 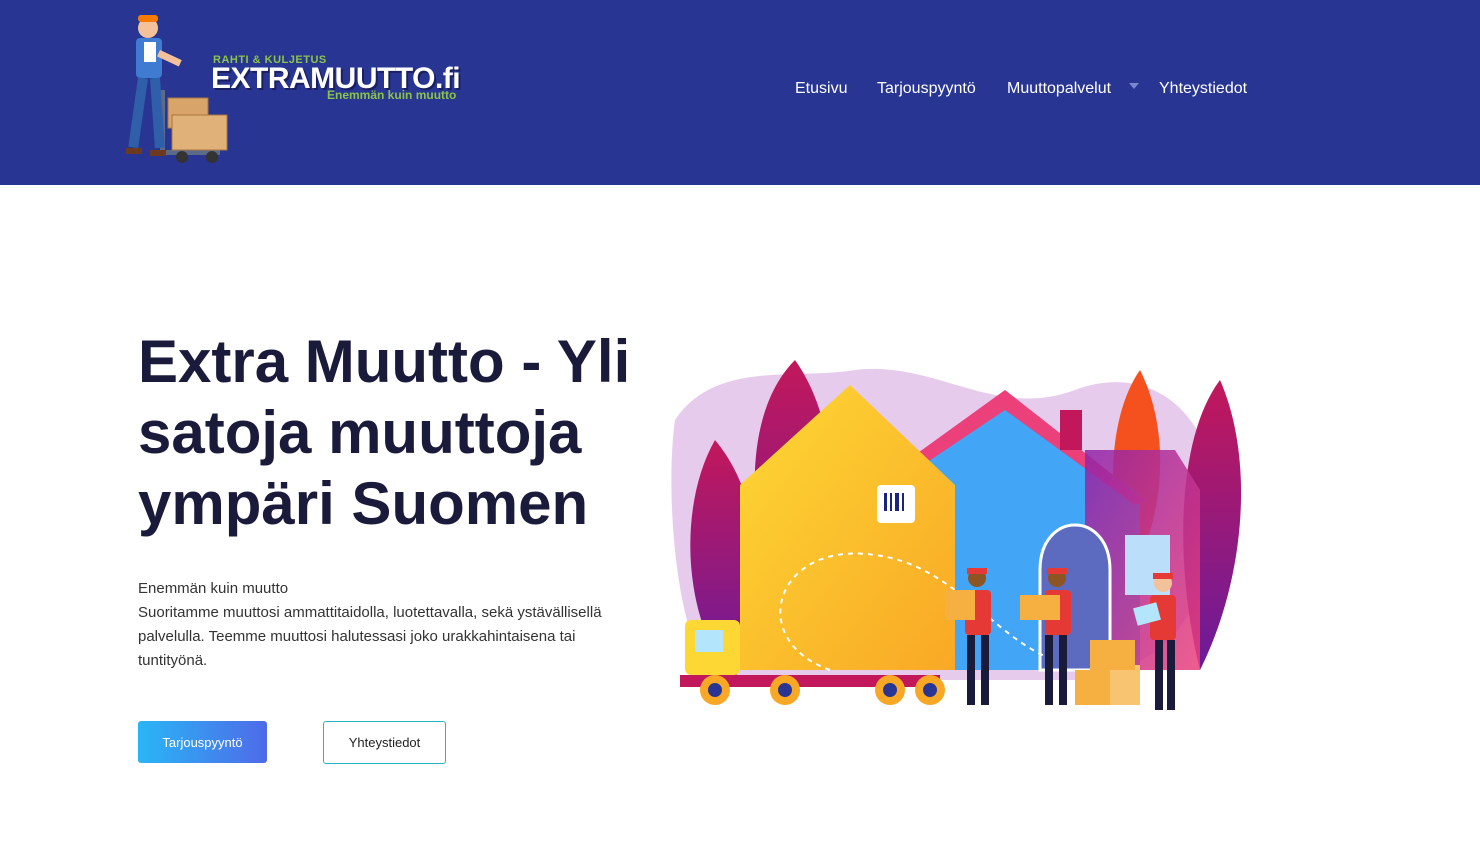 What do you see at coordinates (213, 588) in the screenshot?
I see `hero-subtitle: Enemmän kuin muutto` at bounding box center [213, 588].